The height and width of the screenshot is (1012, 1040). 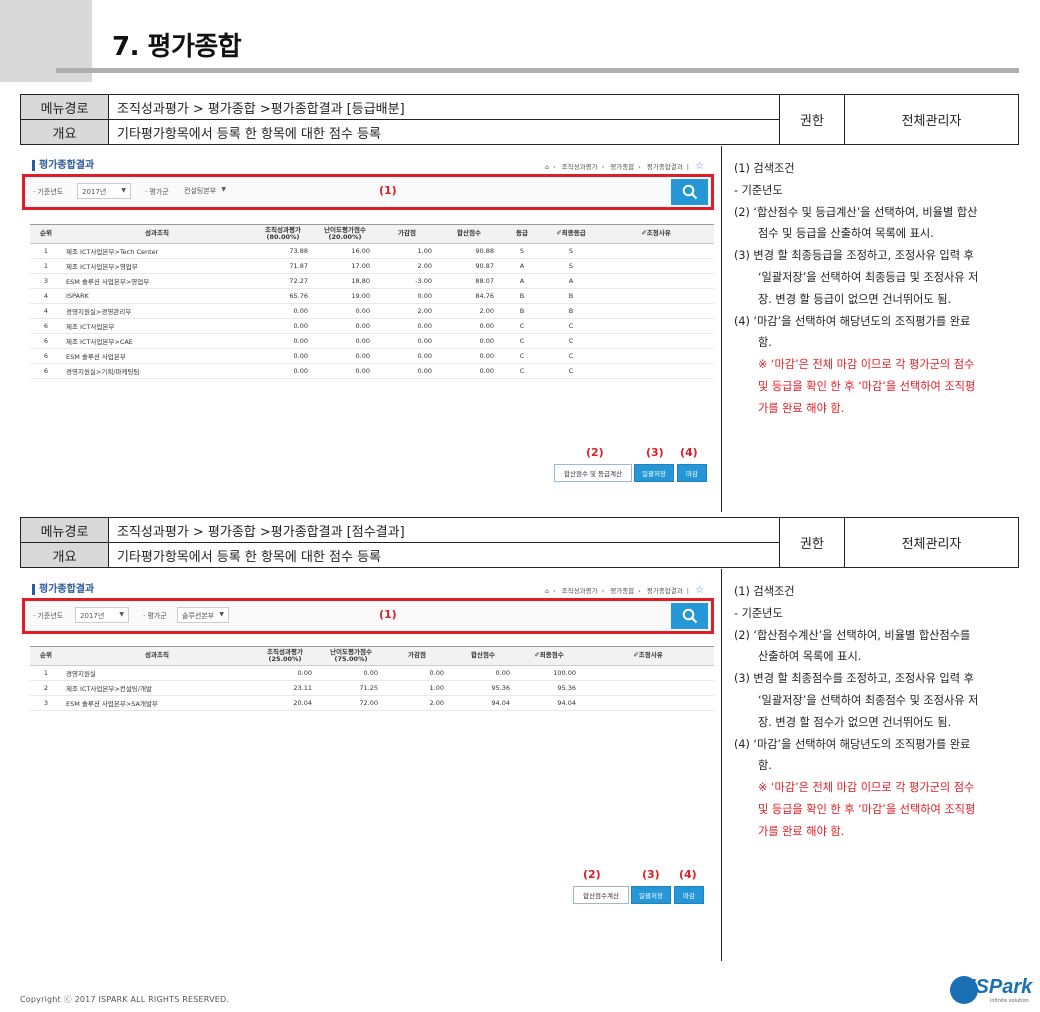 I want to click on table-cell: 3, so click(x=46, y=281).